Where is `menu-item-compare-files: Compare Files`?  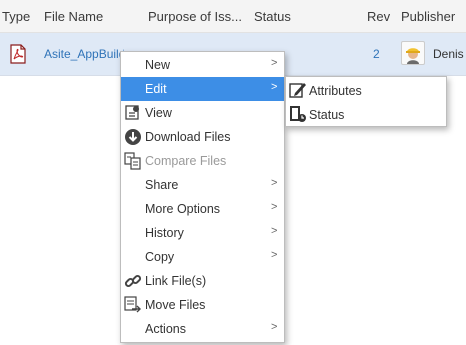 menu-item-compare-files: Compare Files is located at coordinates (202, 161).